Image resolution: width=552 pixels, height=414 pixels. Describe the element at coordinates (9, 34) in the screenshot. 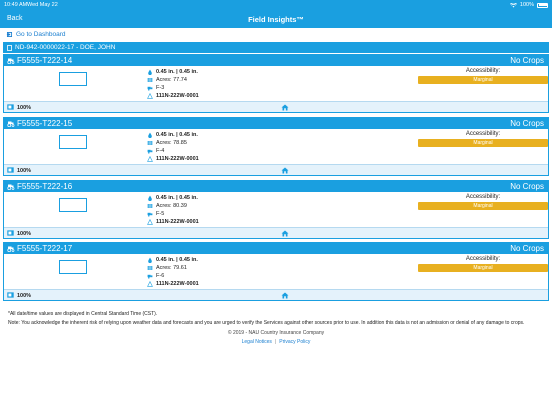

I see `dashboard-icon` at that location.